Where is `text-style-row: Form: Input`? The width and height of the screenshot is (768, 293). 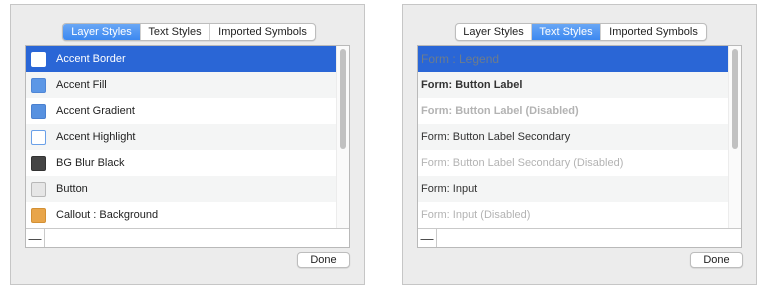
text-style-row: Form: Input is located at coordinates (573, 189).